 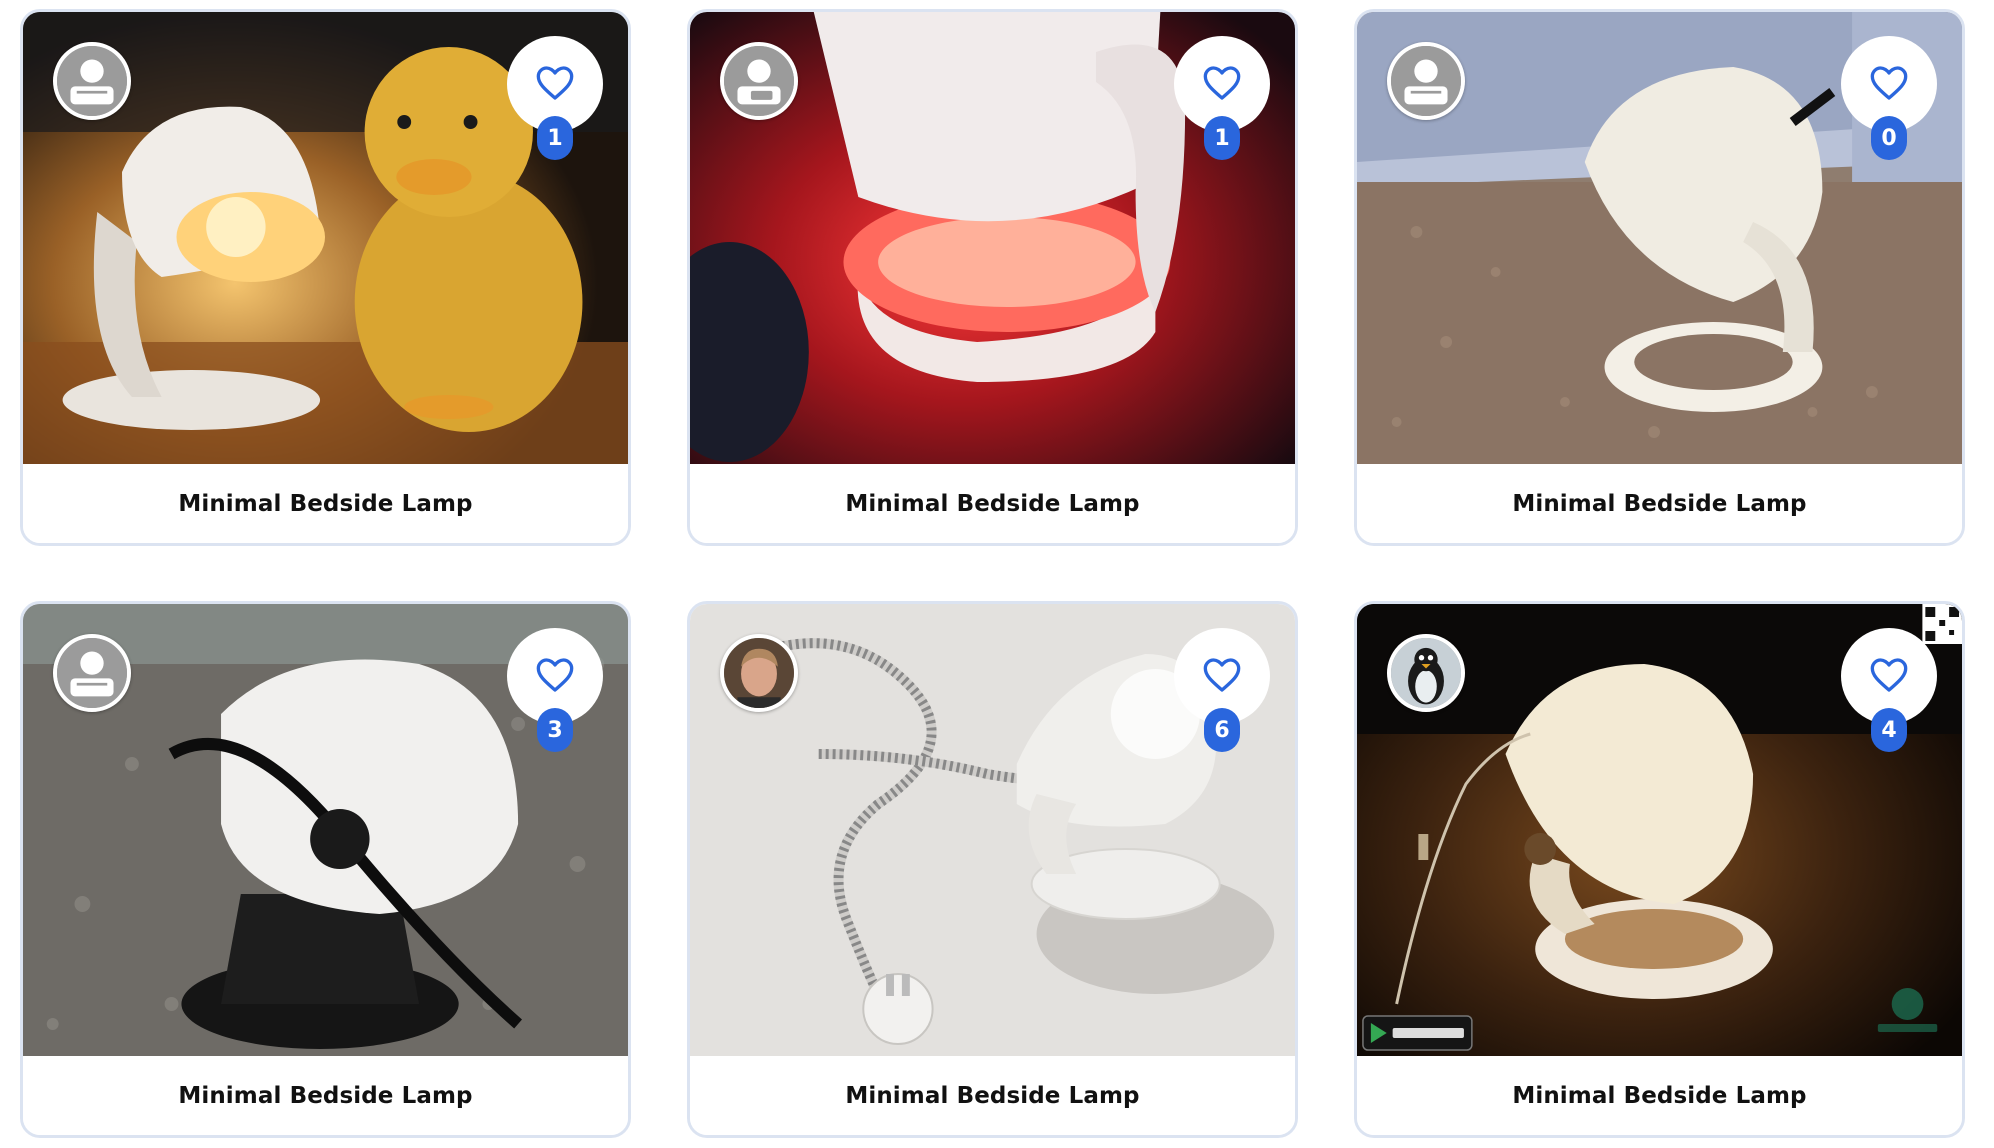 I want to click on model-card: 6 Minimal Bedside Lamp, so click(x=992, y=869).